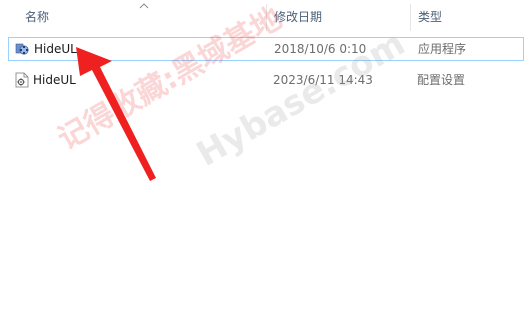 The width and height of the screenshot is (524, 325). What do you see at coordinates (262, 17) in the screenshot?
I see `column-header-bar: 名称 修改日期 类型` at bounding box center [262, 17].